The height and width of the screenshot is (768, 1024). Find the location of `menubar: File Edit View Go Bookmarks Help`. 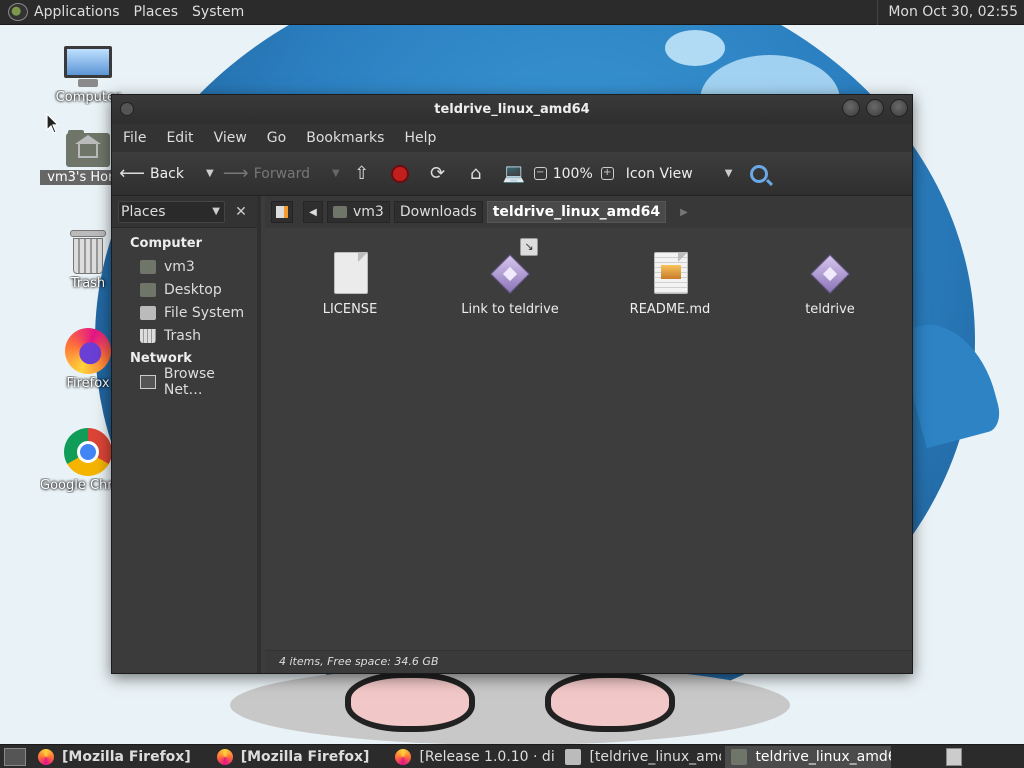

menubar: File Edit View Go Bookmarks Help is located at coordinates (512, 138).